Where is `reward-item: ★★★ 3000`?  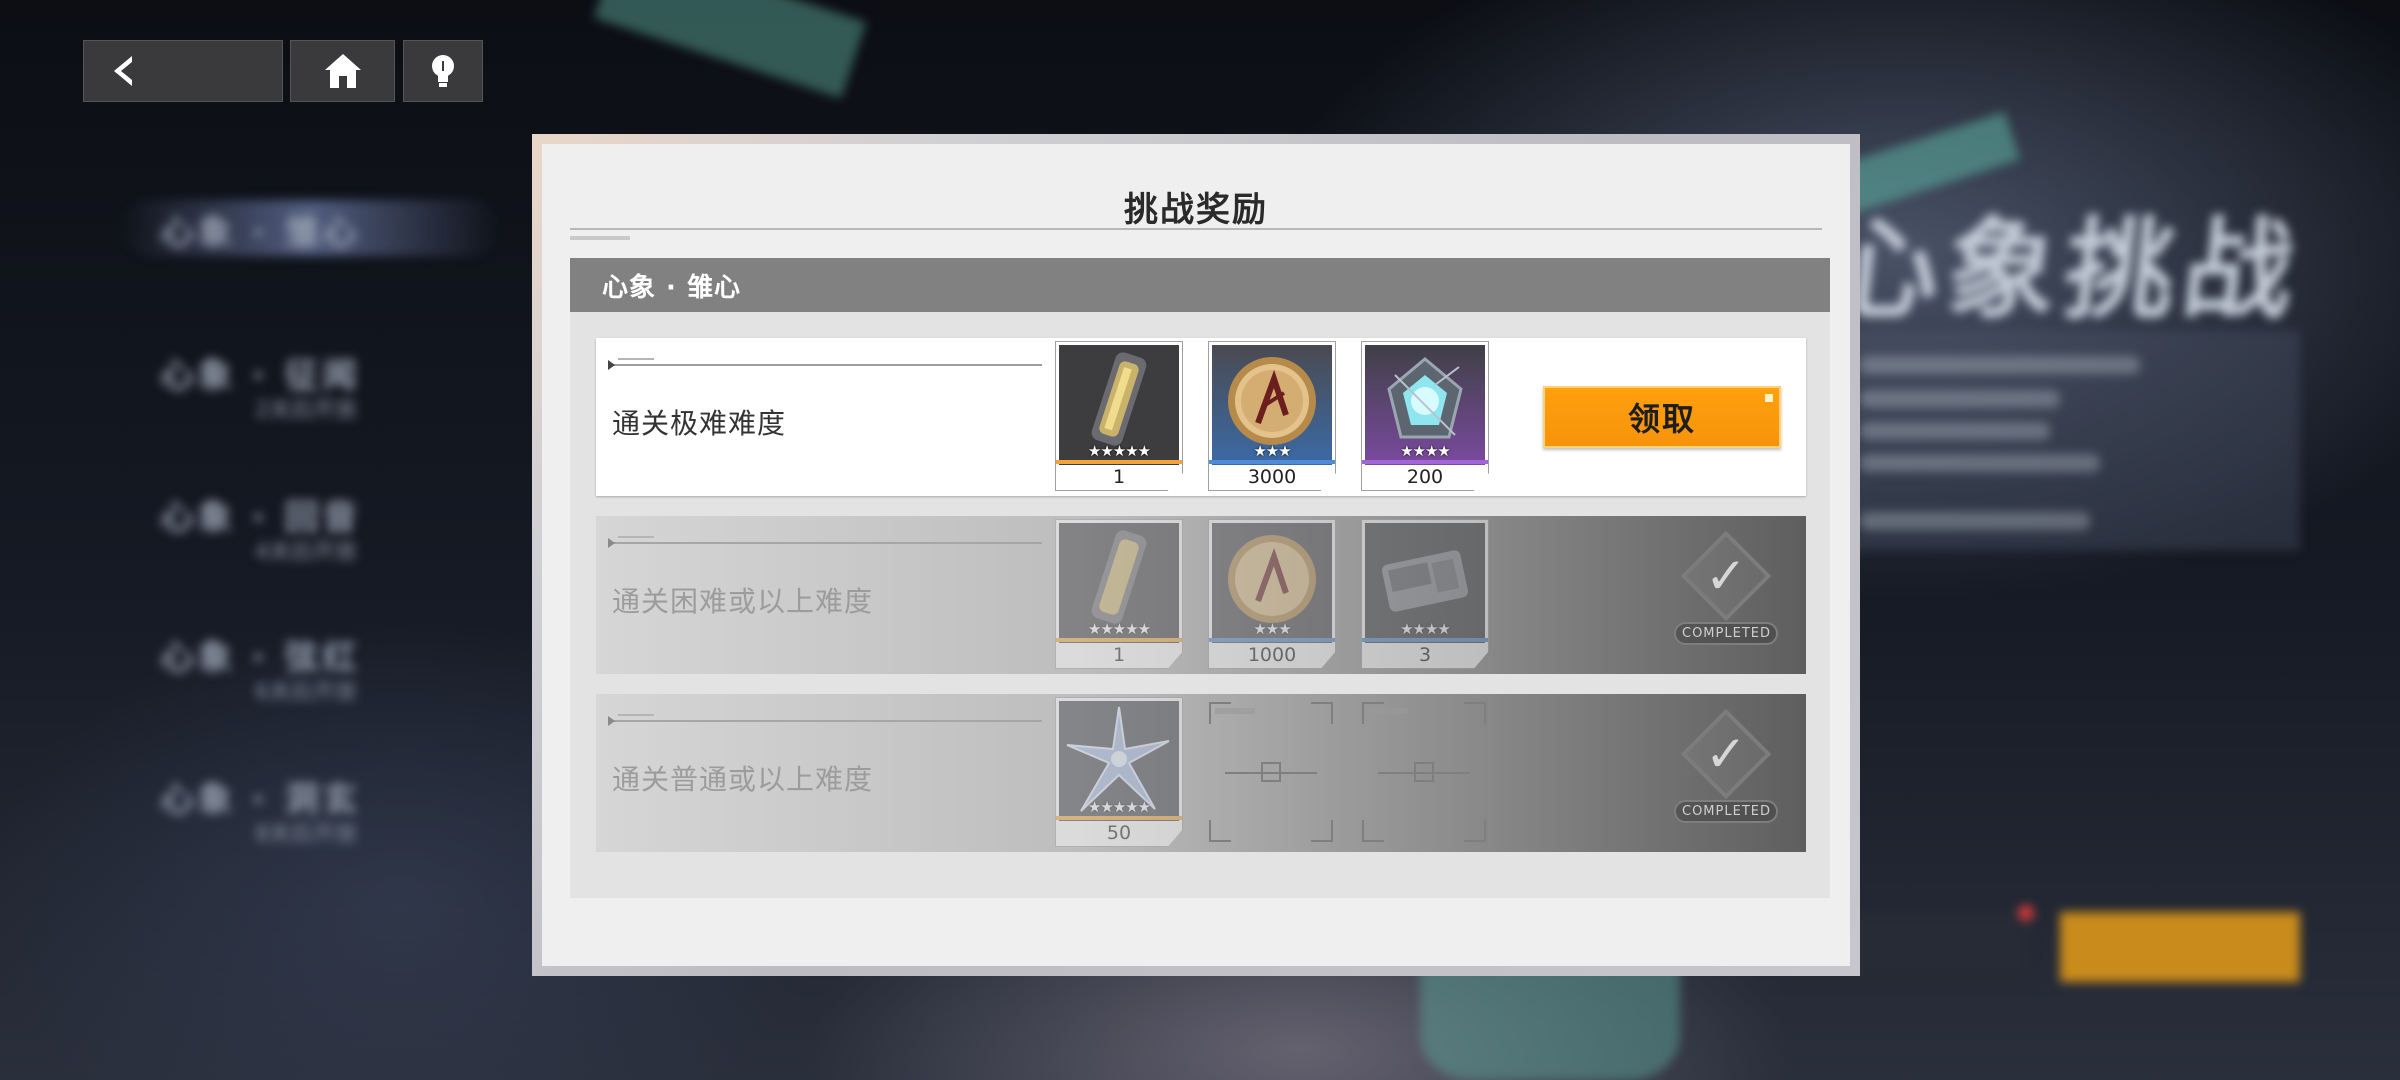
reward-item: ★★★ 3000 is located at coordinates (1272, 416).